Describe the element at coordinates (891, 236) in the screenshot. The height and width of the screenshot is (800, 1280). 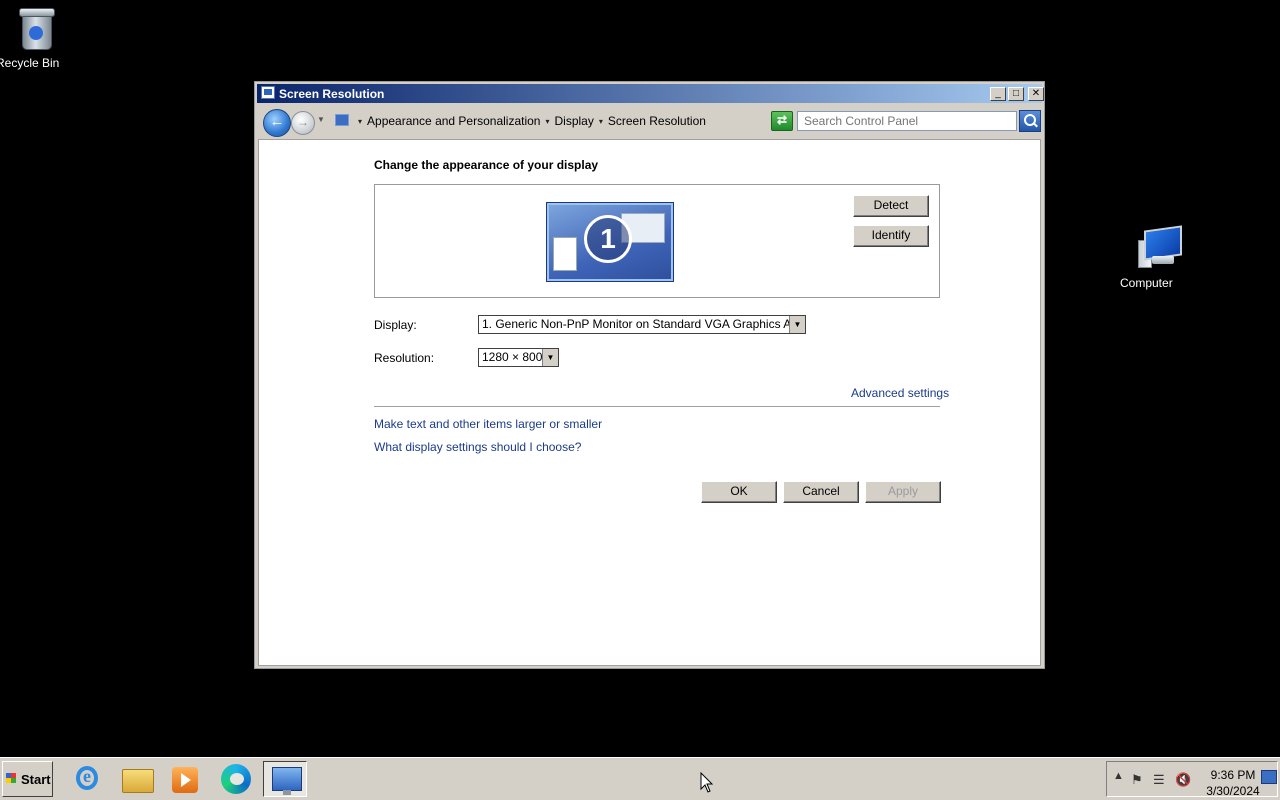
I see `identify-button: Identify` at that location.